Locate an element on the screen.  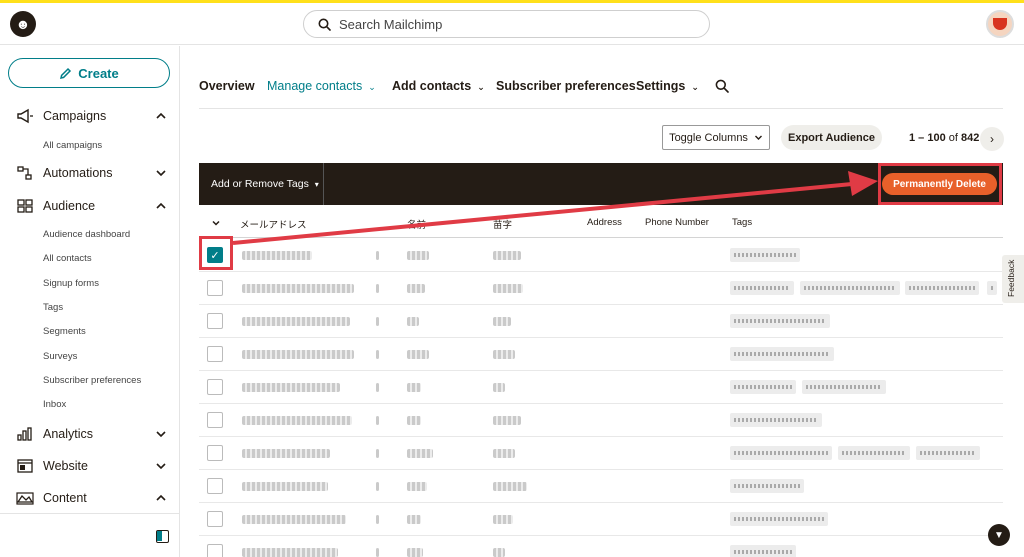
sidebar-item-label: Audience is located at coordinates (69, 206).